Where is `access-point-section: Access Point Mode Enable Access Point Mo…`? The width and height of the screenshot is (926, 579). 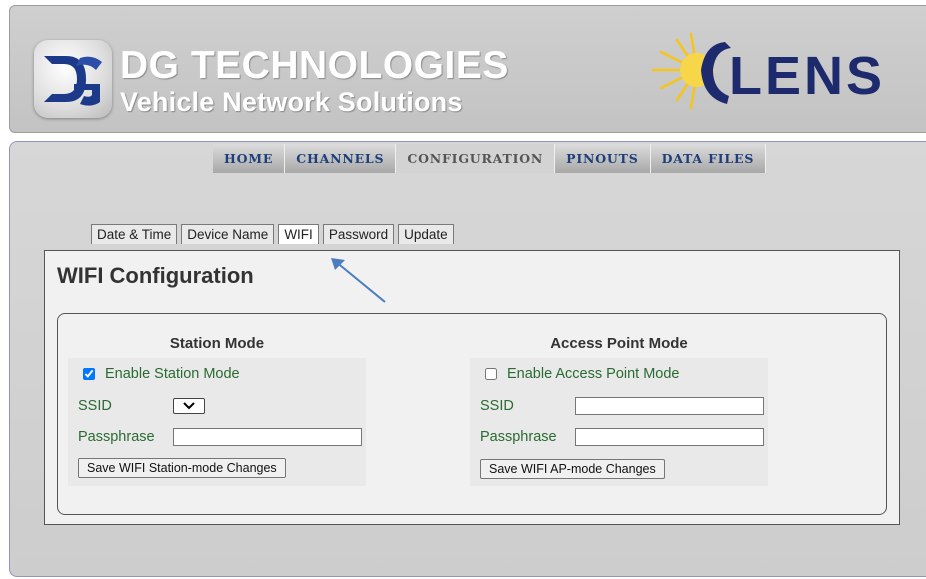
access-point-section: Access Point Mode Enable Access Point Mo… is located at coordinates (619, 414).